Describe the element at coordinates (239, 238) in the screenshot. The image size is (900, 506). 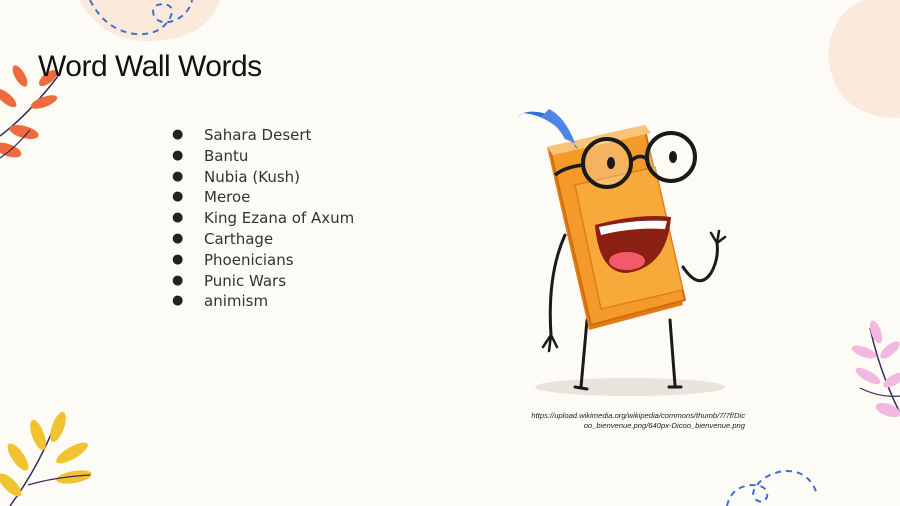
I see `word-text: Carthage` at that location.